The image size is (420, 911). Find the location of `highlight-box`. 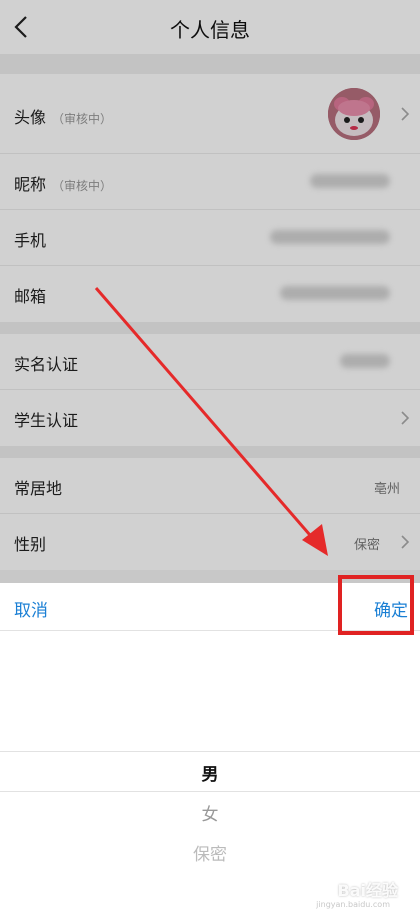

highlight-box is located at coordinates (376, 605).